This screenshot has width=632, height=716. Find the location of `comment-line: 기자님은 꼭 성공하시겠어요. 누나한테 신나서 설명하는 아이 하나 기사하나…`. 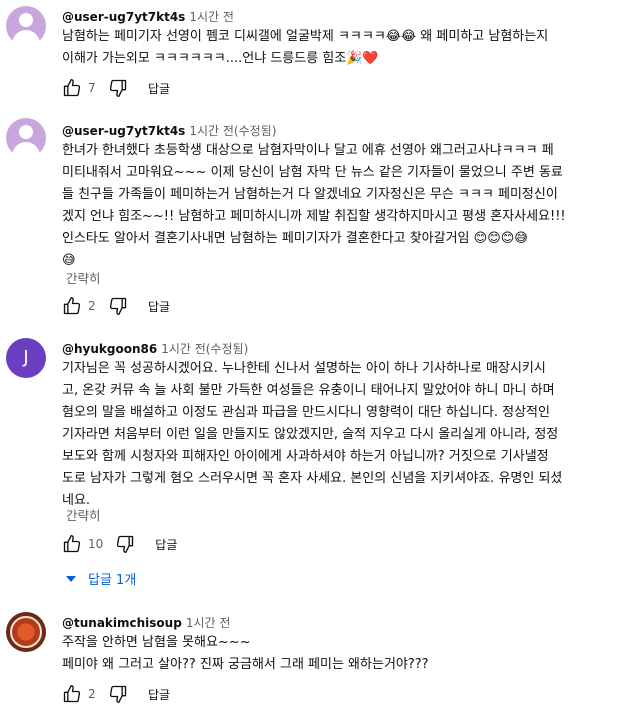

comment-line: 기자님은 꼭 성공하시겠어요. 누나한테 신나서 설명하는 아이 하나 기사하나… is located at coordinates (304, 368).